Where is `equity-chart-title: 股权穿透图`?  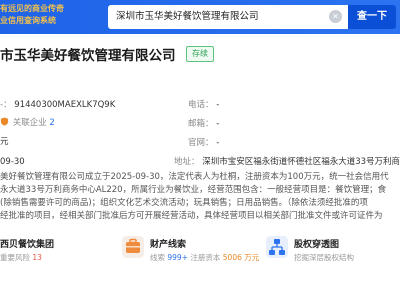
equity-chart-title: 股权穿透图 is located at coordinates (317, 245).